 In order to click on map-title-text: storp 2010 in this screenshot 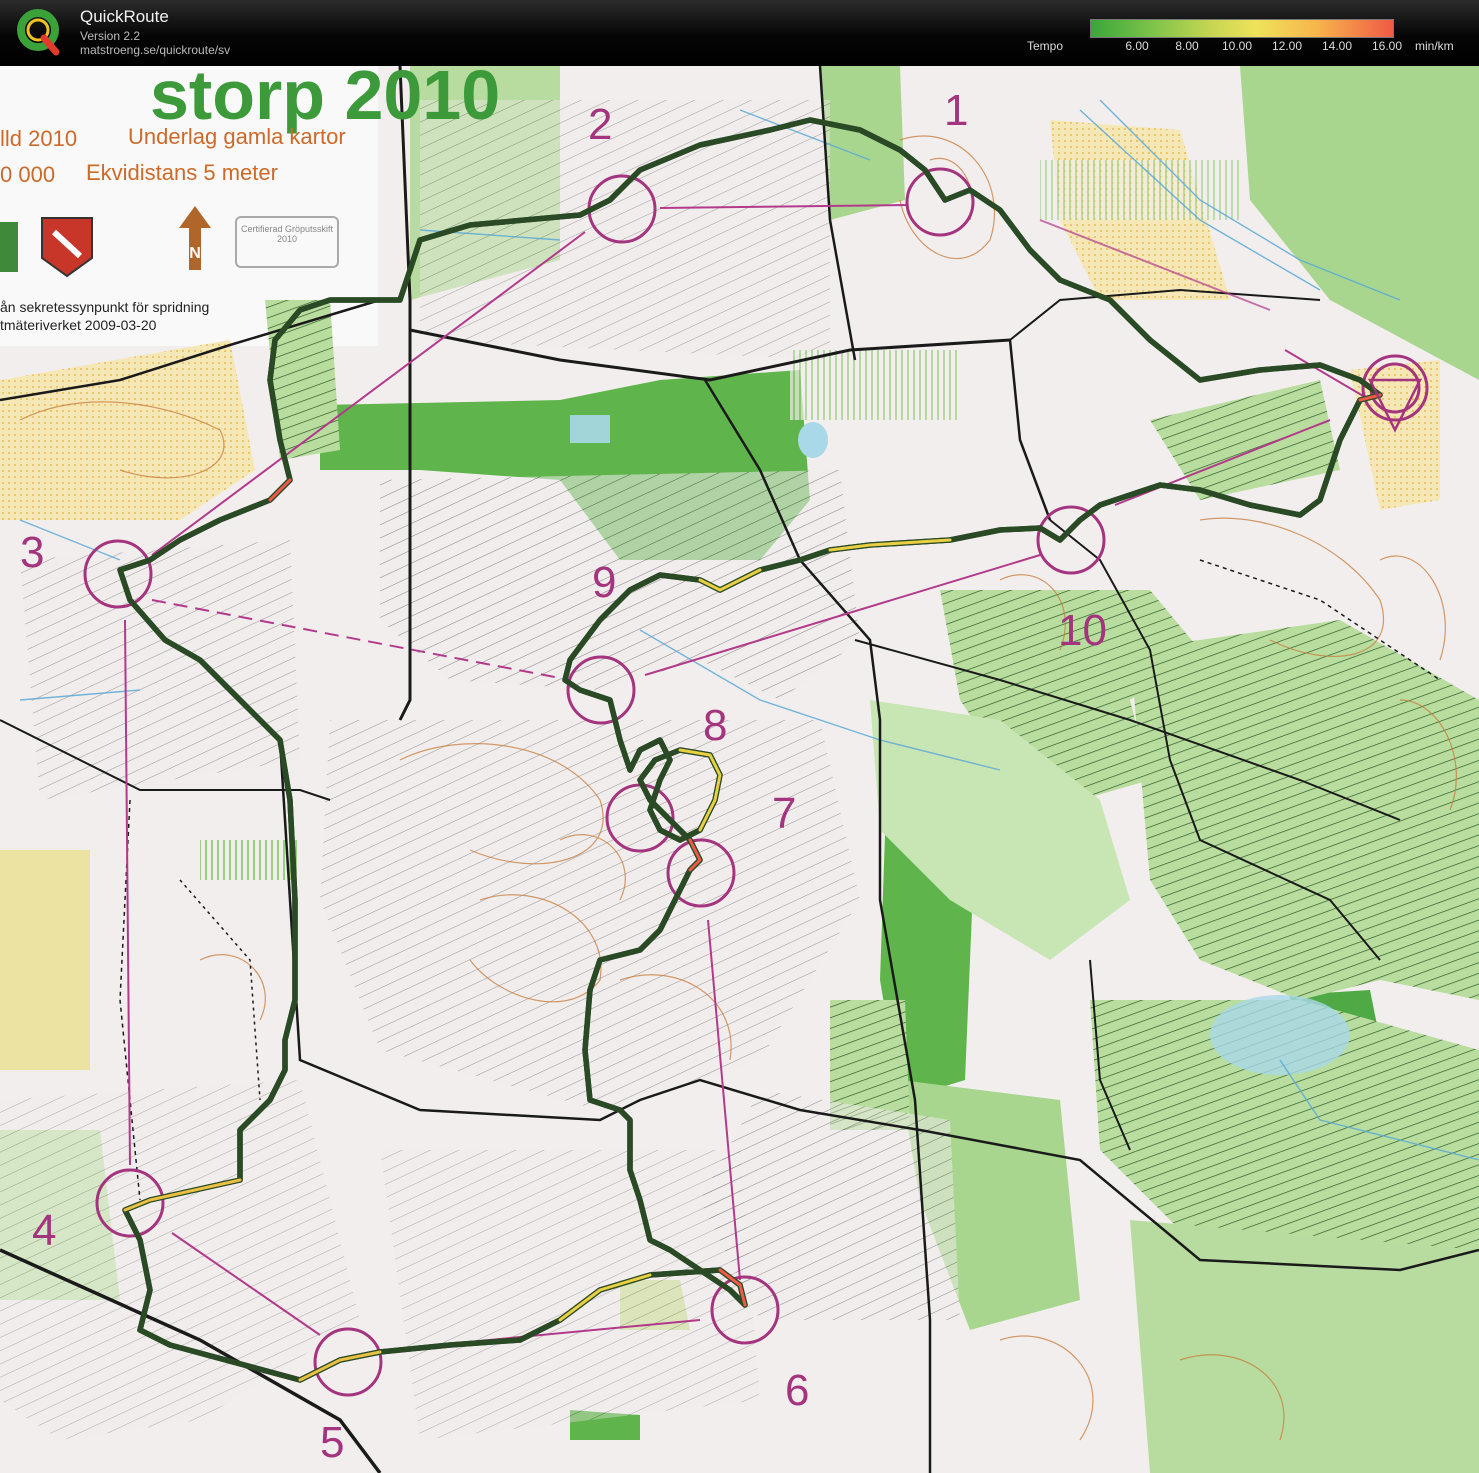, I will do `click(325, 95)`.